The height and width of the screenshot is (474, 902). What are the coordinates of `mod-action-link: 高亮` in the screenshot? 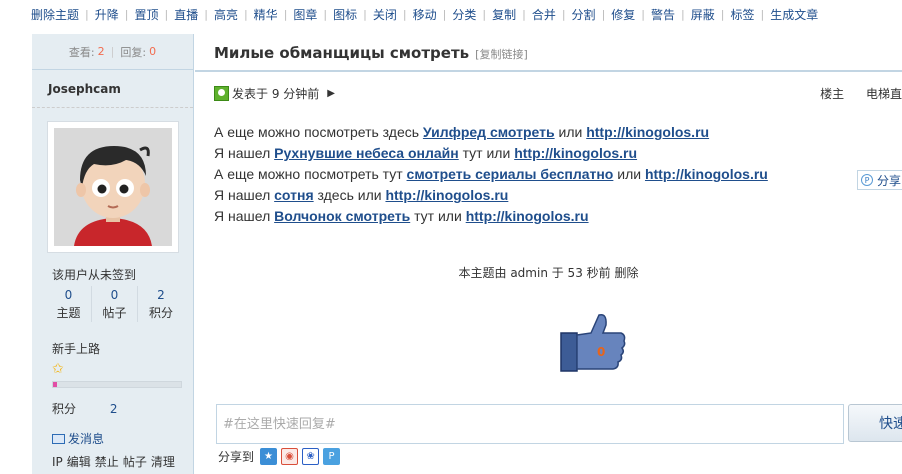 It's located at (226, 14).